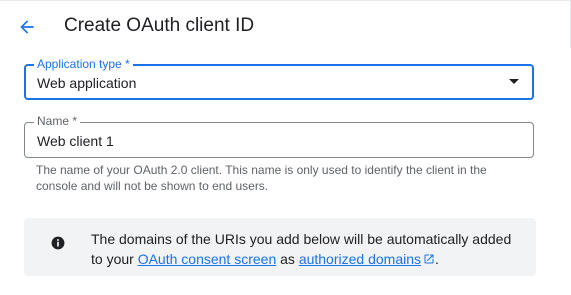 Image resolution: width=571 pixels, height=295 pixels. I want to click on client-name-label: Name *, so click(57, 121).